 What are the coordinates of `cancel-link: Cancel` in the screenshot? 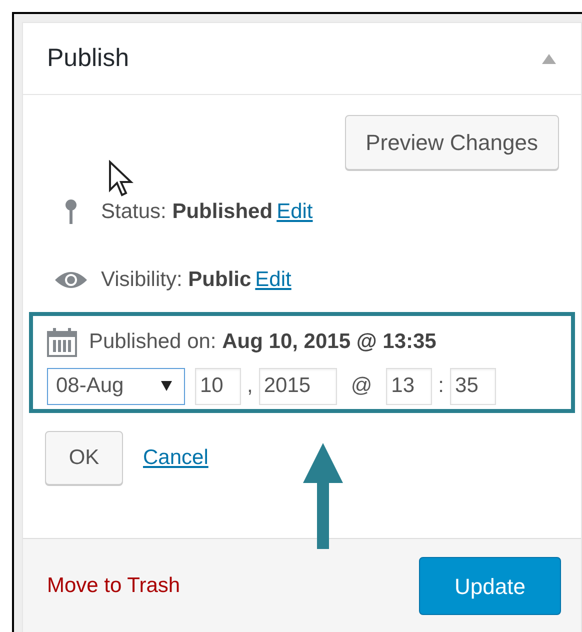 It's located at (175, 458).